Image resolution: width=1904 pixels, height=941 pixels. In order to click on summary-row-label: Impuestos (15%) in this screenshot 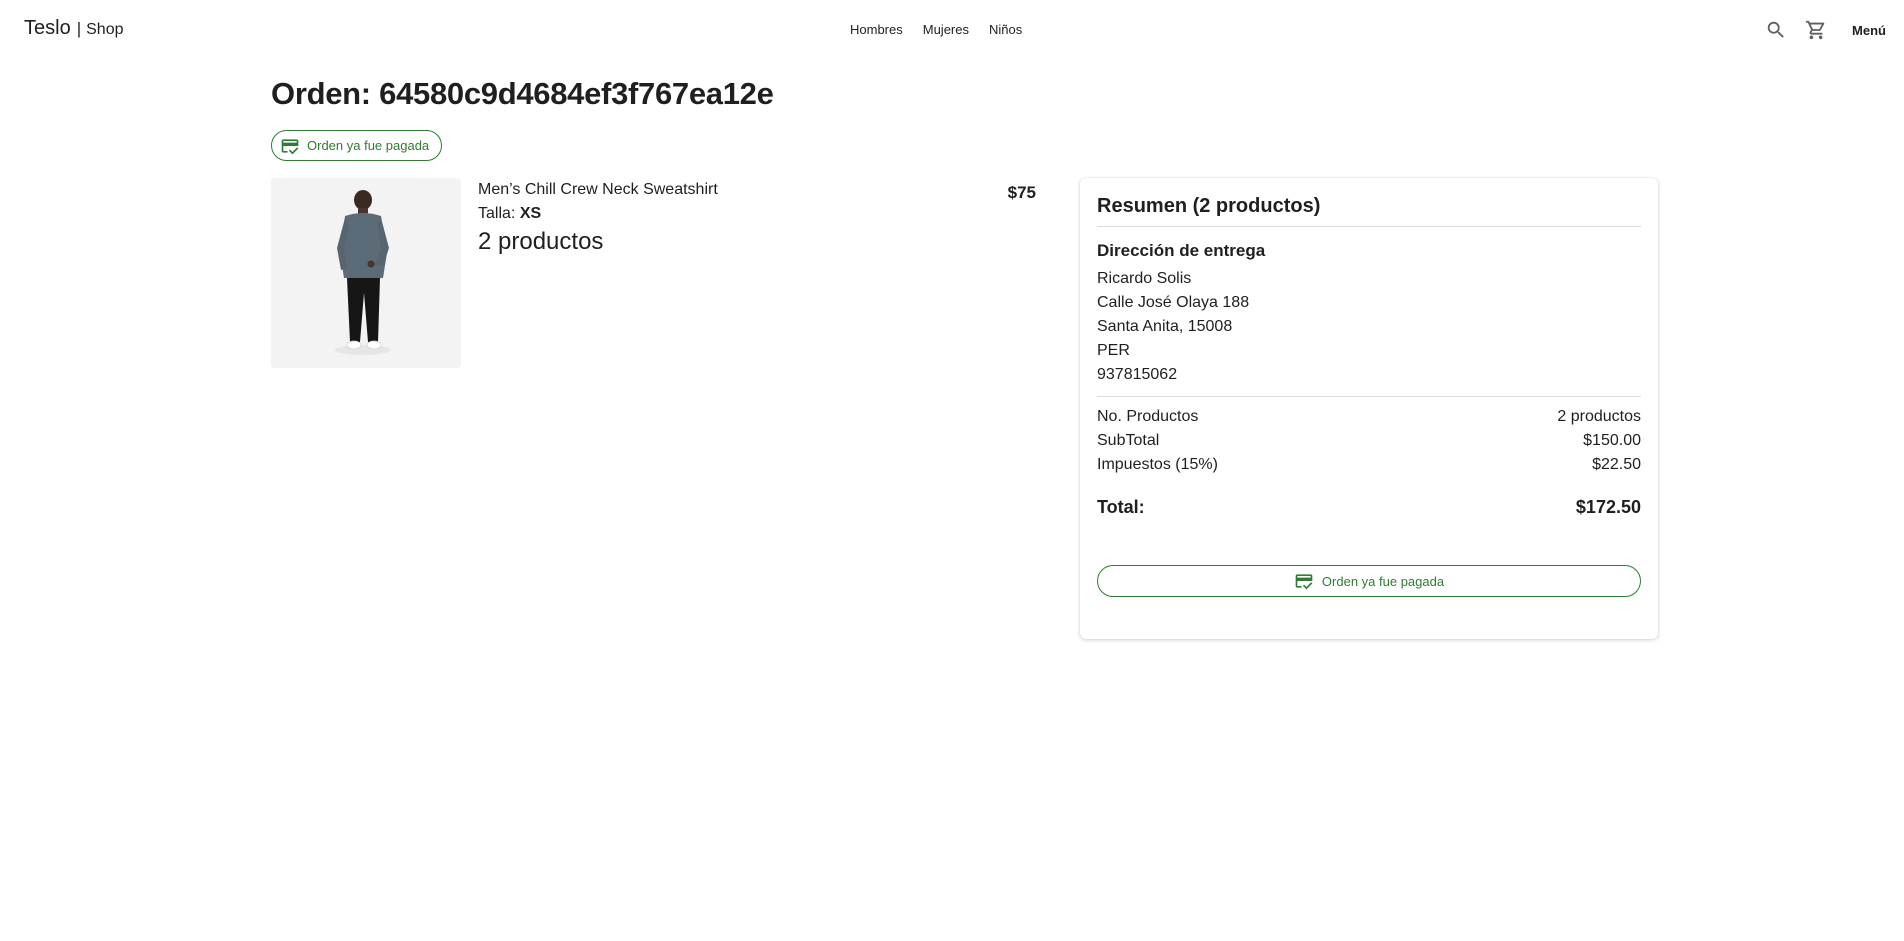, I will do `click(1157, 464)`.